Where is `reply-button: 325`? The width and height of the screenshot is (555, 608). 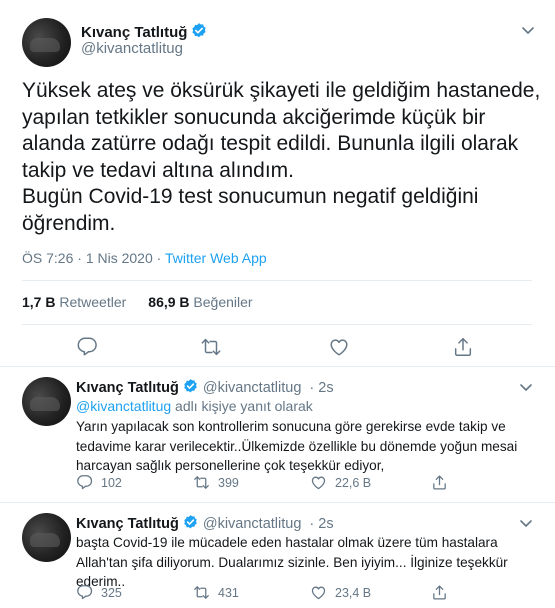 reply-button: 325 is located at coordinates (99, 592).